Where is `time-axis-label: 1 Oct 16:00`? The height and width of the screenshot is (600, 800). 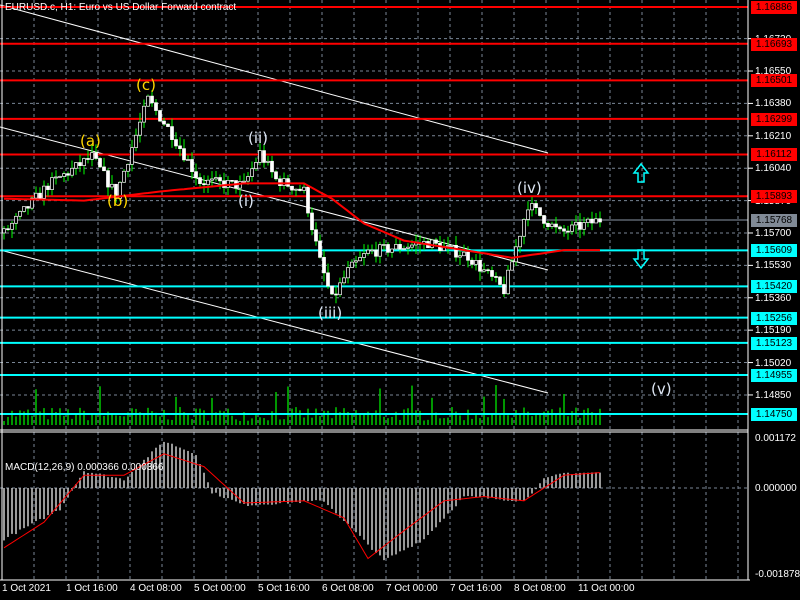 time-axis-label: 1 Oct 16:00 is located at coordinates (92, 588).